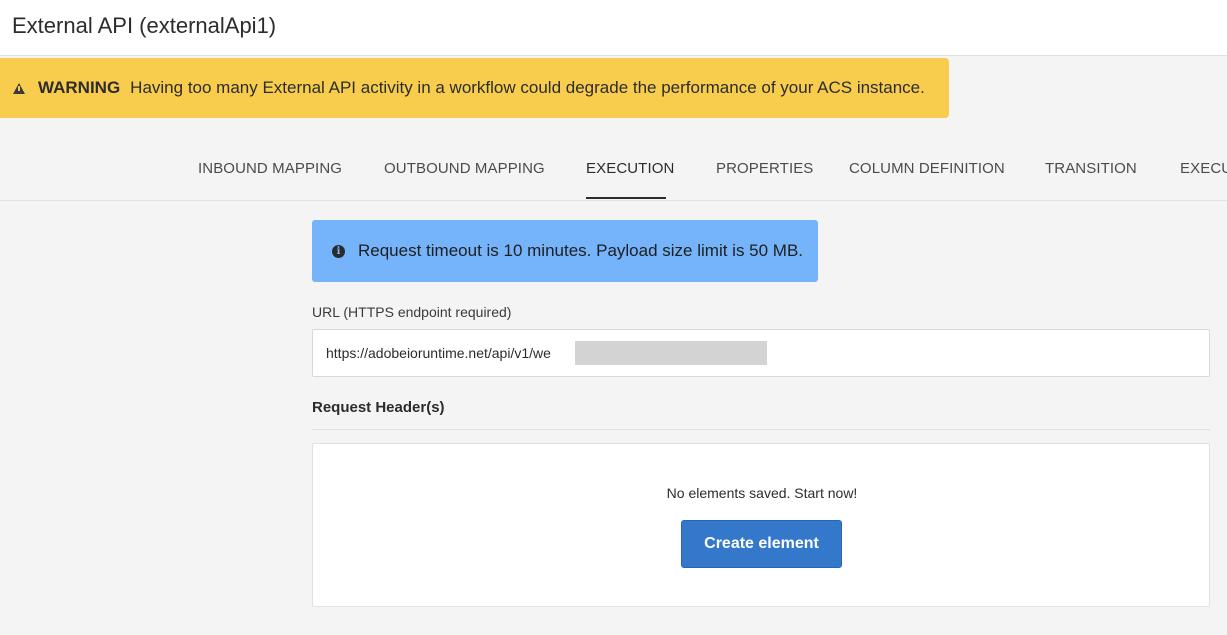 Image resolution: width=1227 pixels, height=635 pixels. Describe the element at coordinates (412, 312) in the screenshot. I see `url-label: URL (HTTPS endpoint required)` at that location.